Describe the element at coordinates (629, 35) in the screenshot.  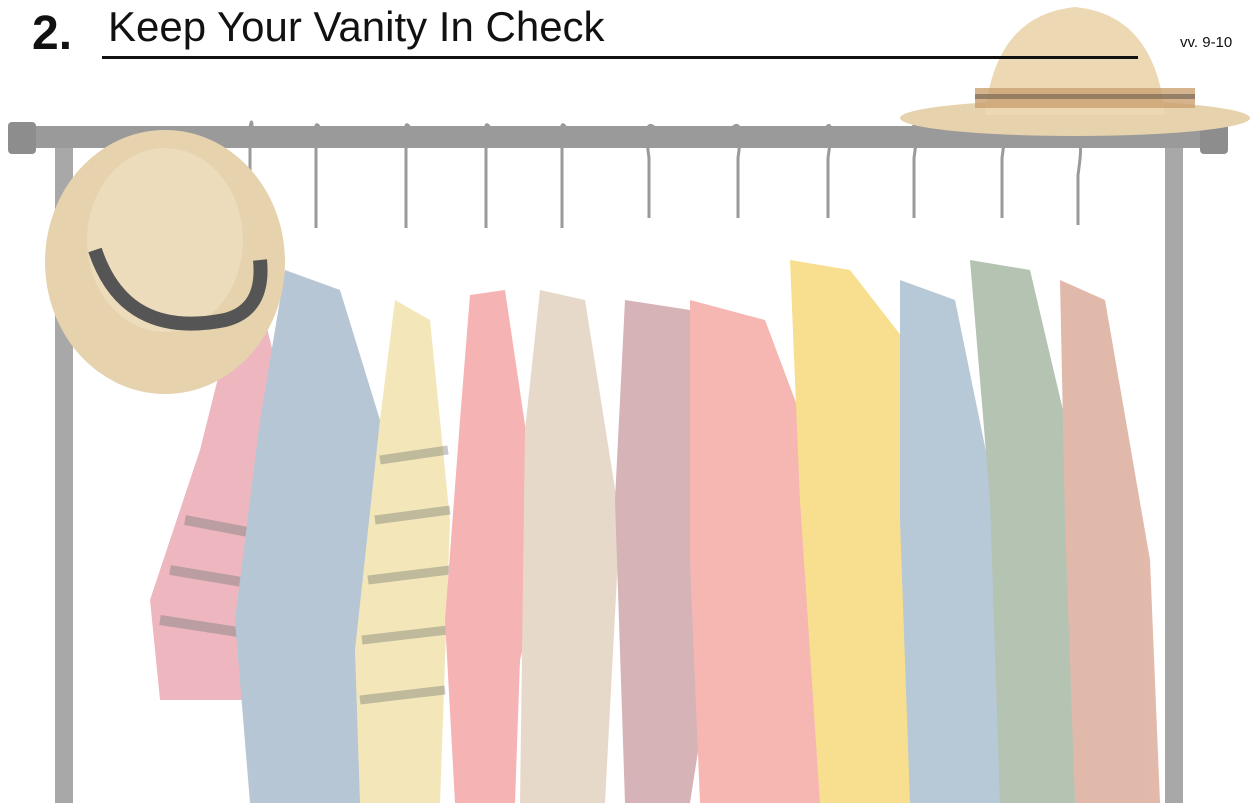
I see `slide-header: 2. Keep Your Vanity In Check vv. 9-10` at that location.